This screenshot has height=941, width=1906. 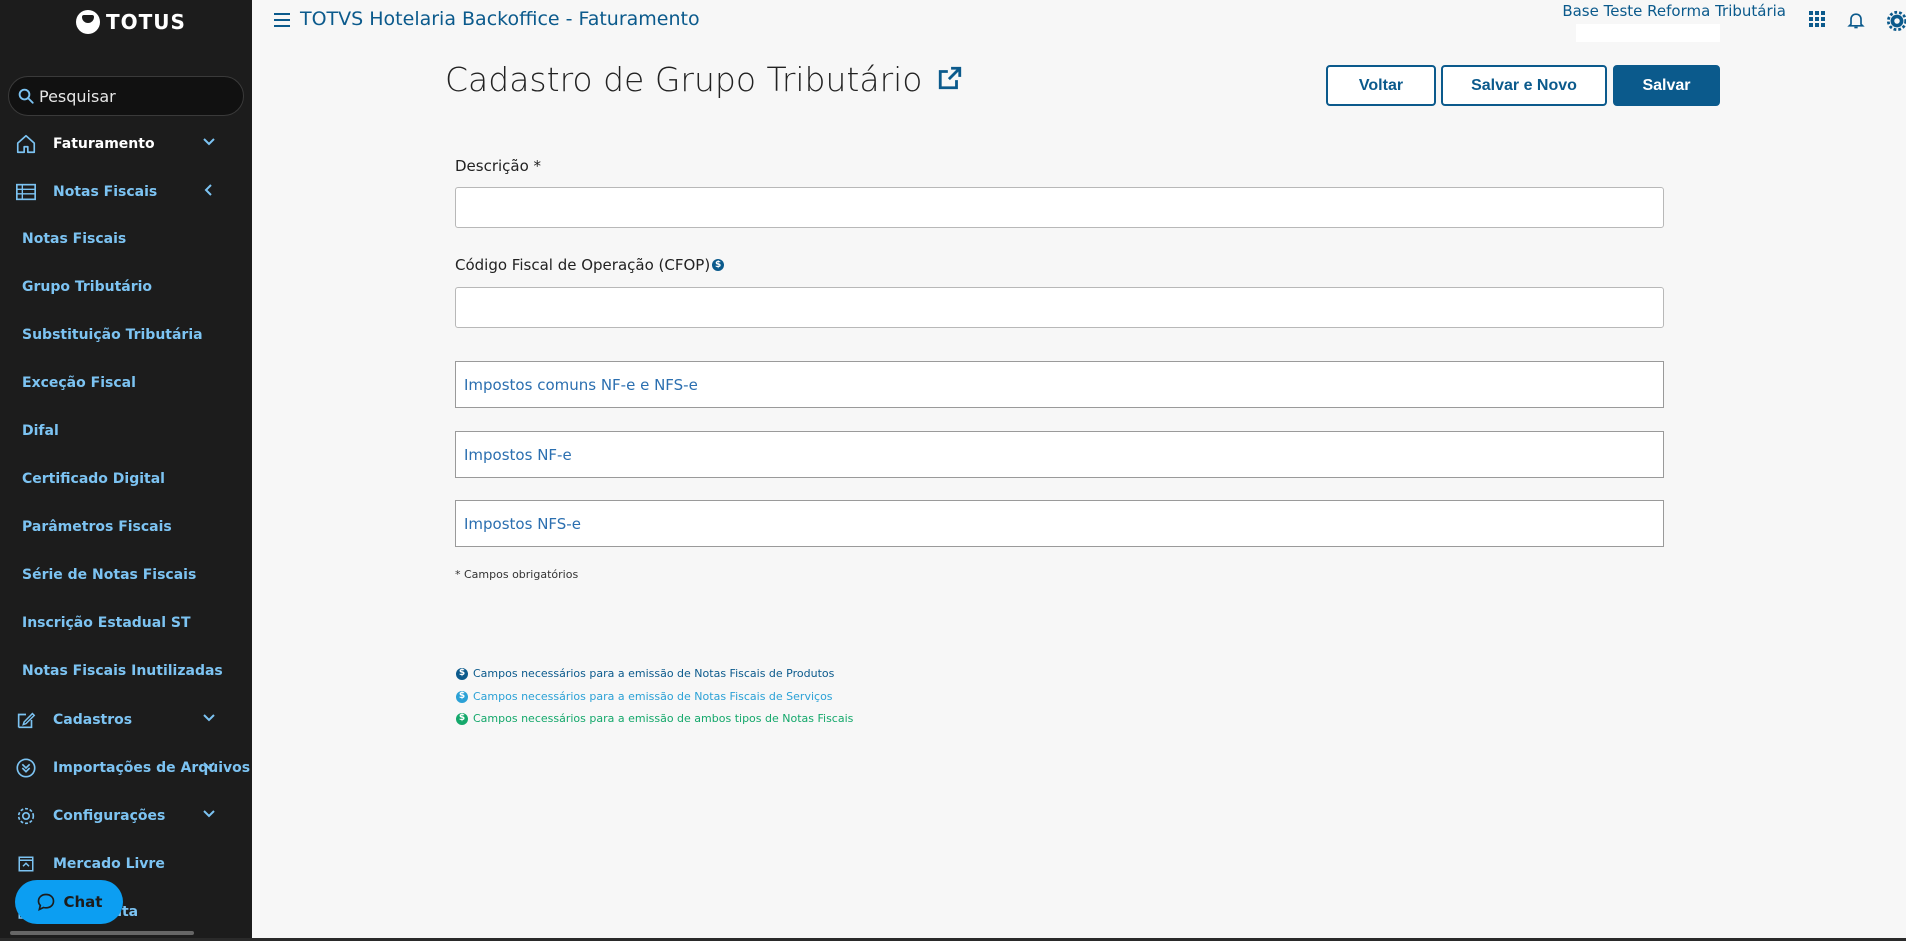 I want to click on chat-button: Chat, so click(x=69, y=902).